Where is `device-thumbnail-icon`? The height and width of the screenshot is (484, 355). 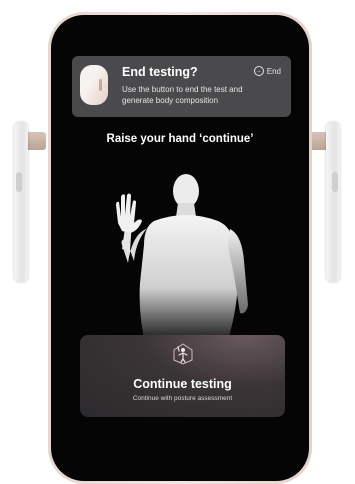 device-thumbnail-icon is located at coordinates (94, 85).